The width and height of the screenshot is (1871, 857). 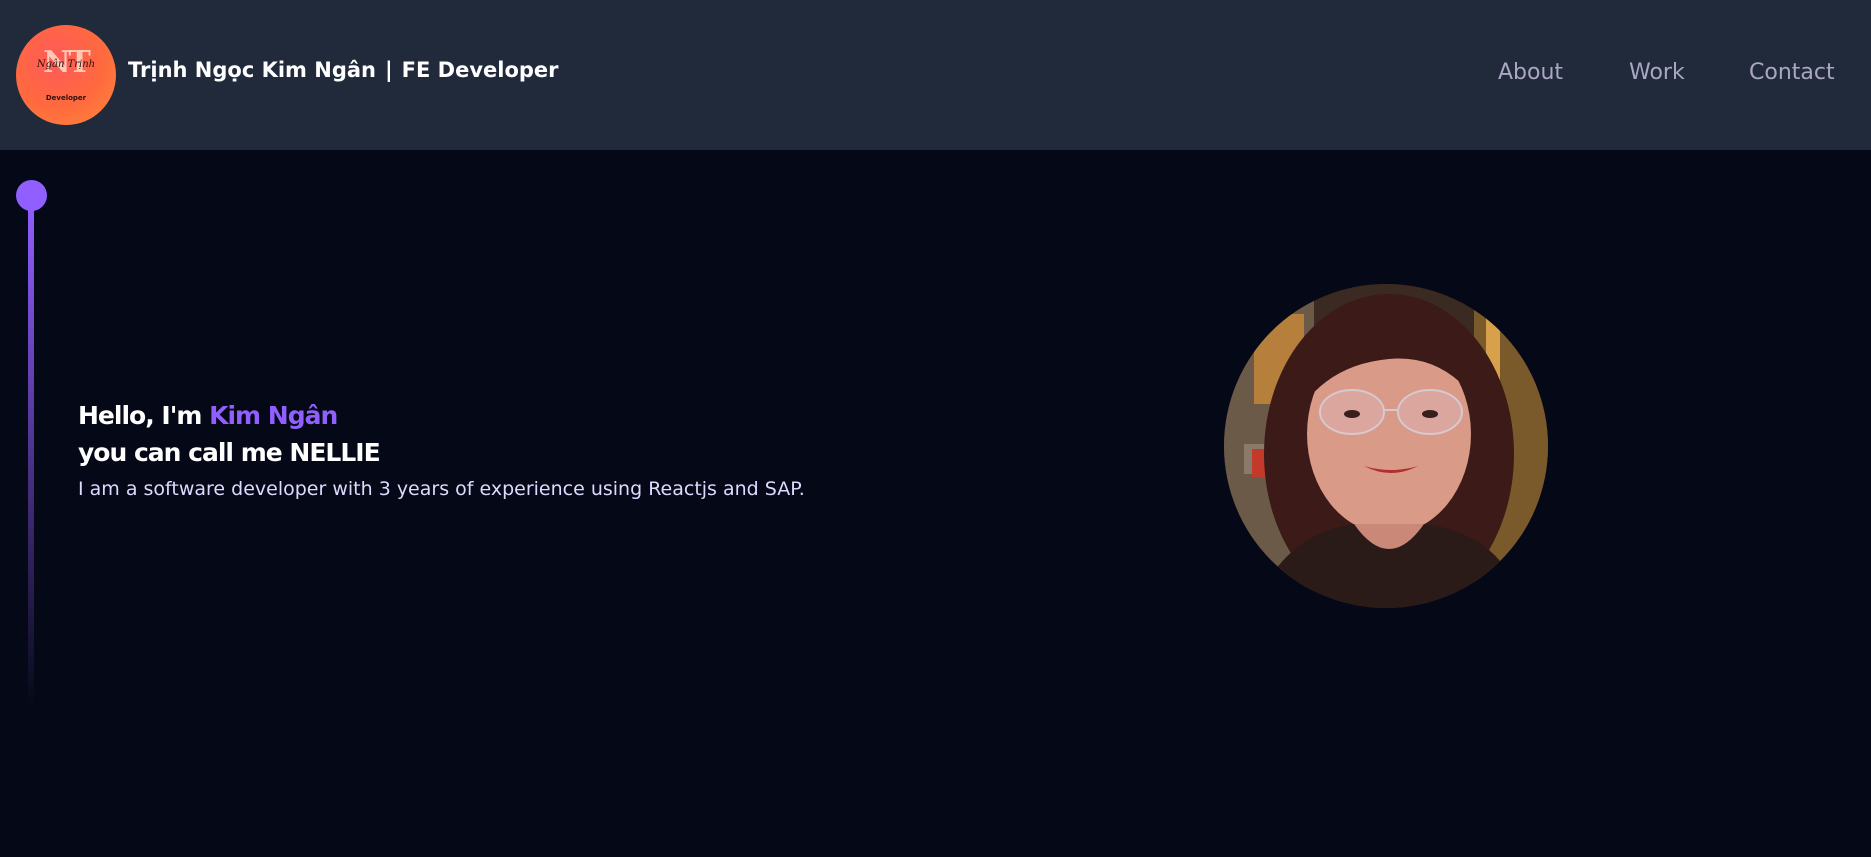 What do you see at coordinates (1530, 72) in the screenshot?
I see `nav-link-about: About` at bounding box center [1530, 72].